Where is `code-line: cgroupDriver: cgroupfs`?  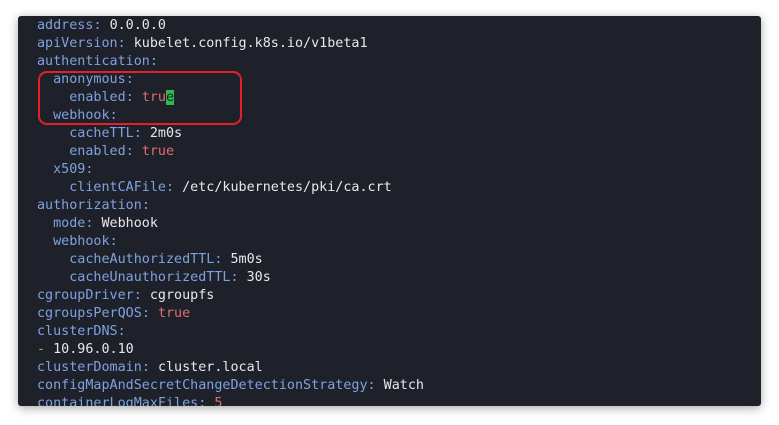
code-line: cgroupDriver: cgroupfs is located at coordinates (126, 295).